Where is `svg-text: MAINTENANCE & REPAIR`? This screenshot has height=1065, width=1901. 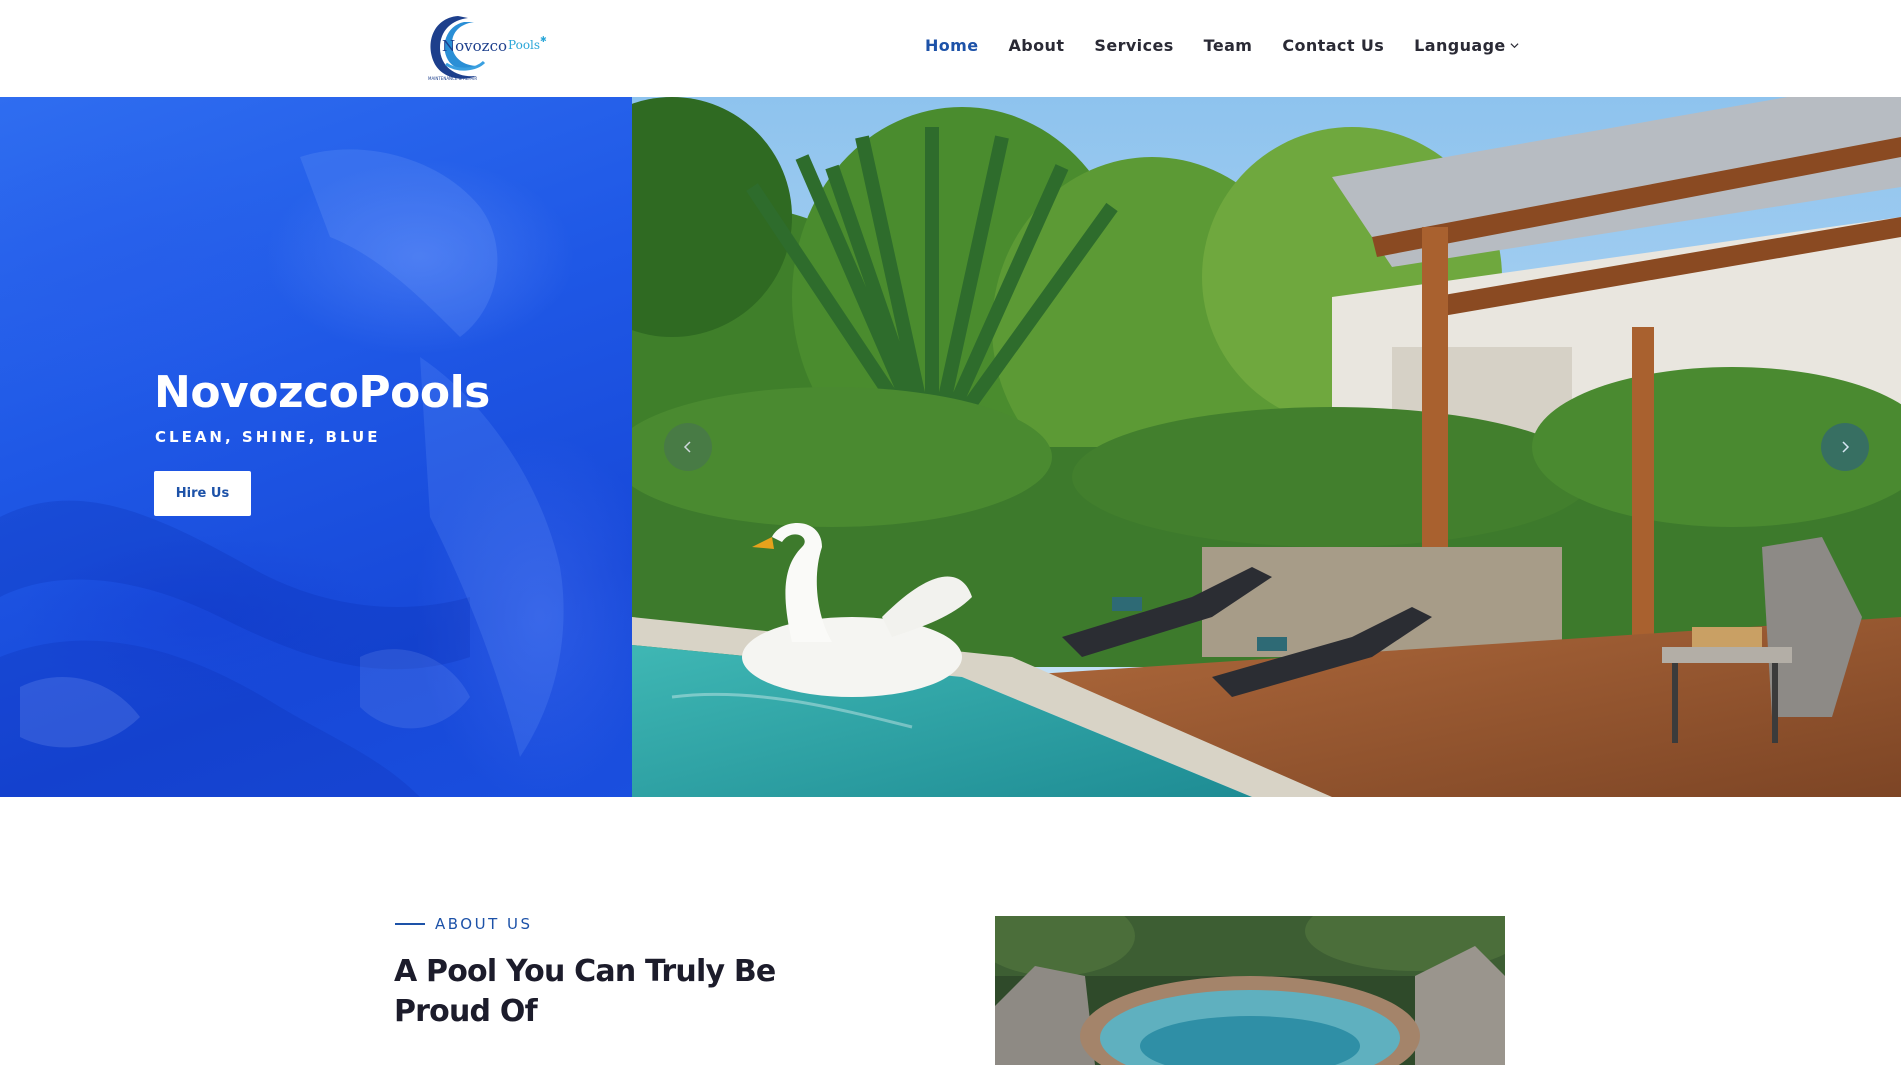 svg-text: MAINTENANCE & REPAIR is located at coordinates (452, 78).